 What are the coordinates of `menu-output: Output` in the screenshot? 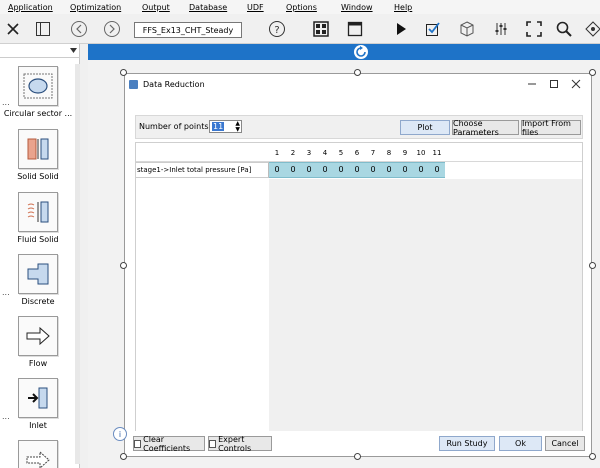 It's located at (154, 7).